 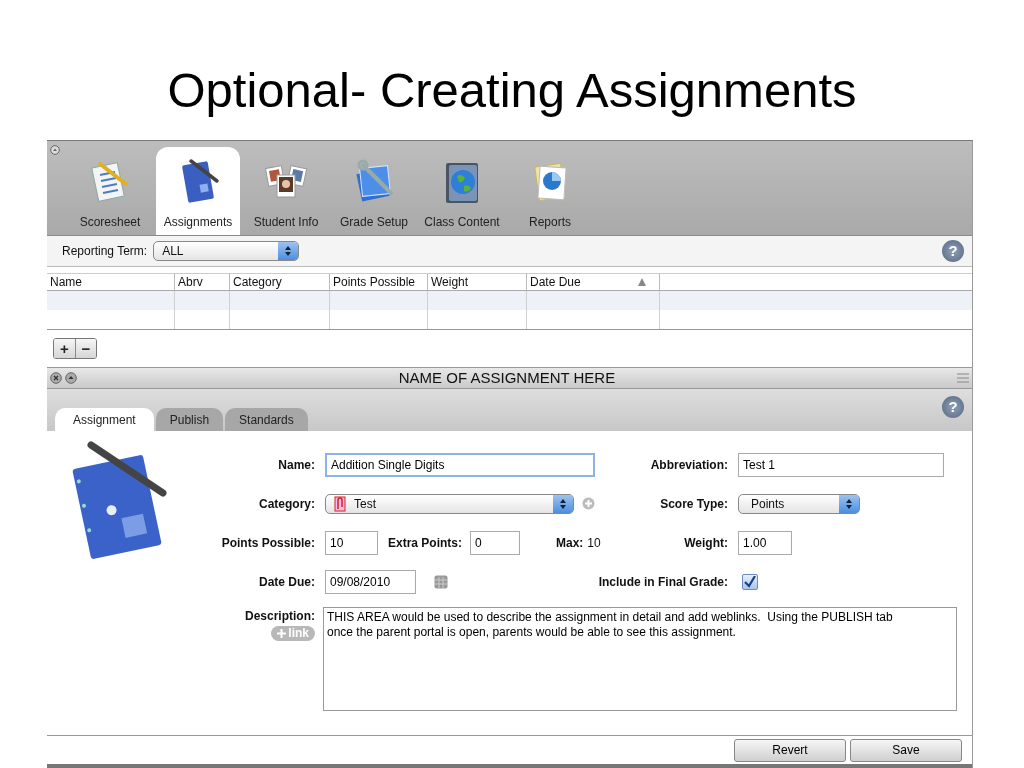 What do you see at coordinates (507, 377) in the screenshot?
I see `panel-title: NAME OF ASSIGNMENT HERE` at bounding box center [507, 377].